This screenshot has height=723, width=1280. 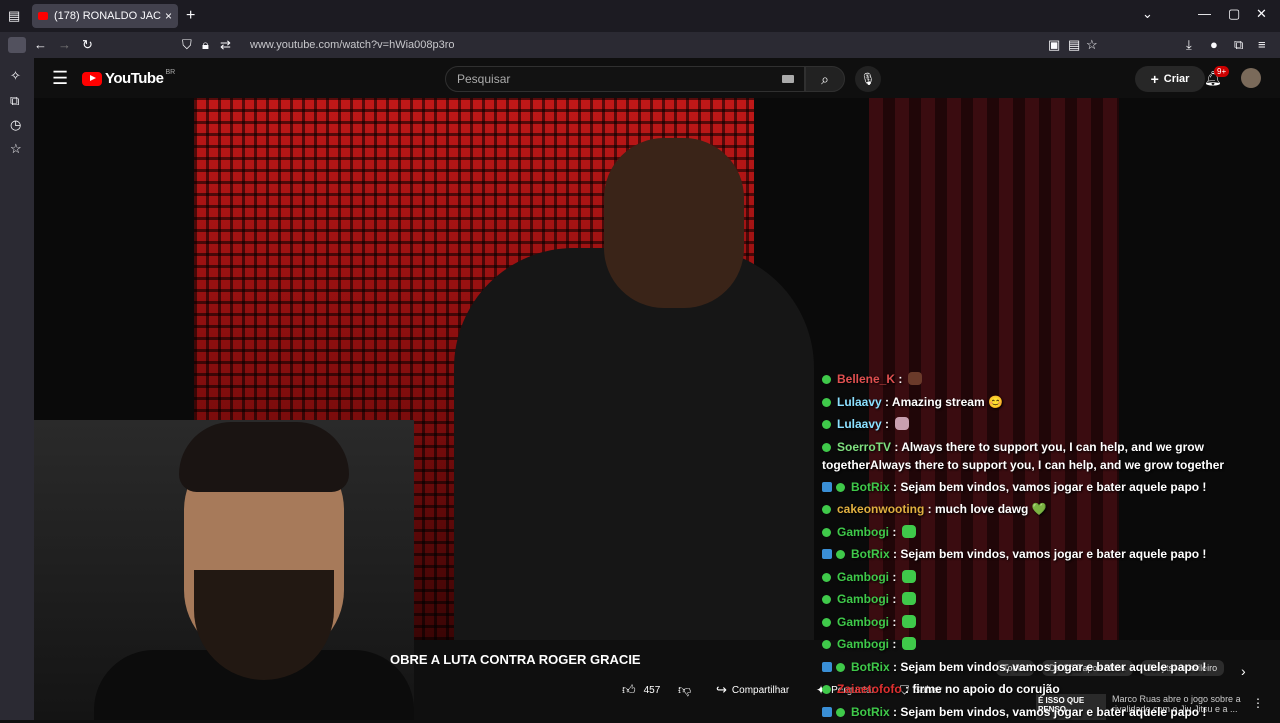 I want to click on chat-text: : much love dawg 💚, so click(x=985, y=509).